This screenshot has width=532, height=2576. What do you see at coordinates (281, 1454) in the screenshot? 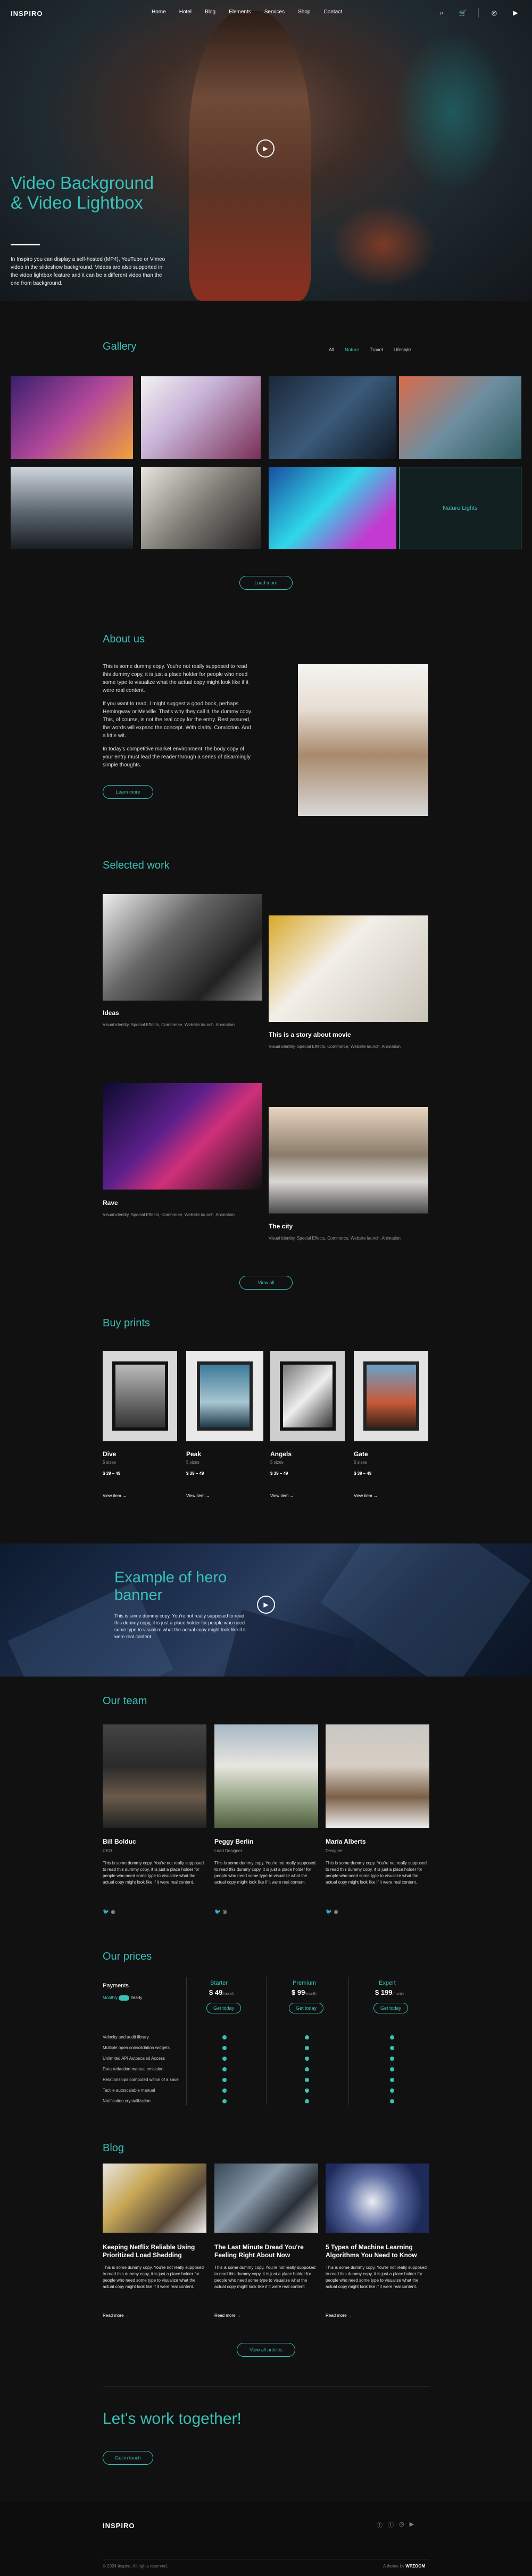
I see `print-name: Angels` at bounding box center [281, 1454].